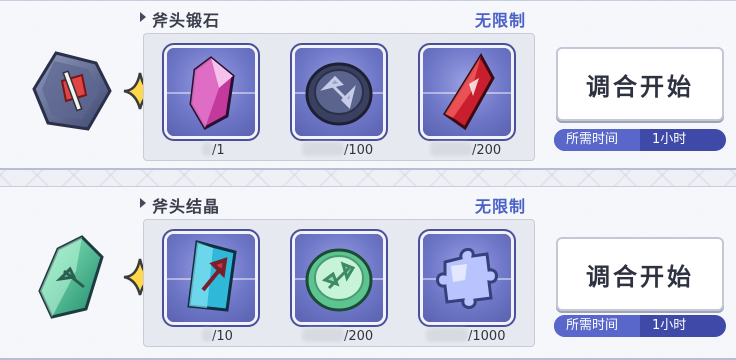 The height and width of the screenshot is (360, 736). I want to click on axe-crystal-icon, so click(212, 276).